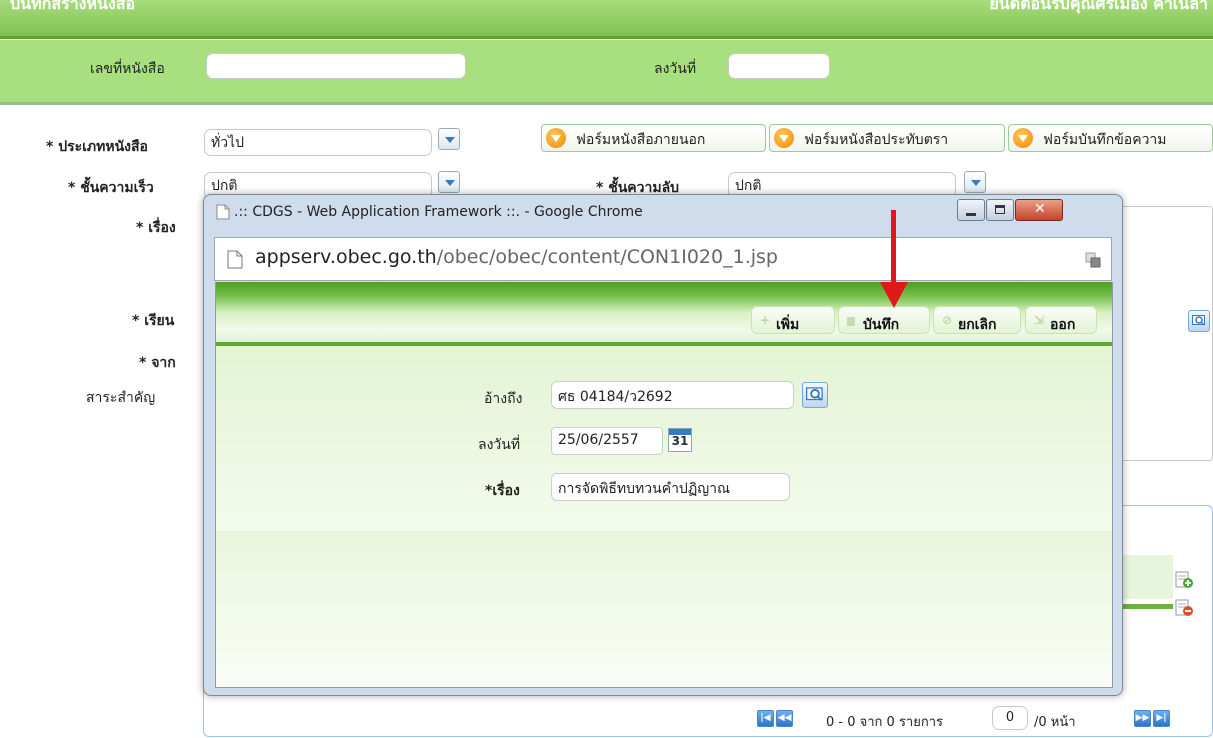 This screenshot has width=1213, height=738. I want to click on page-icon, so click(223, 212).